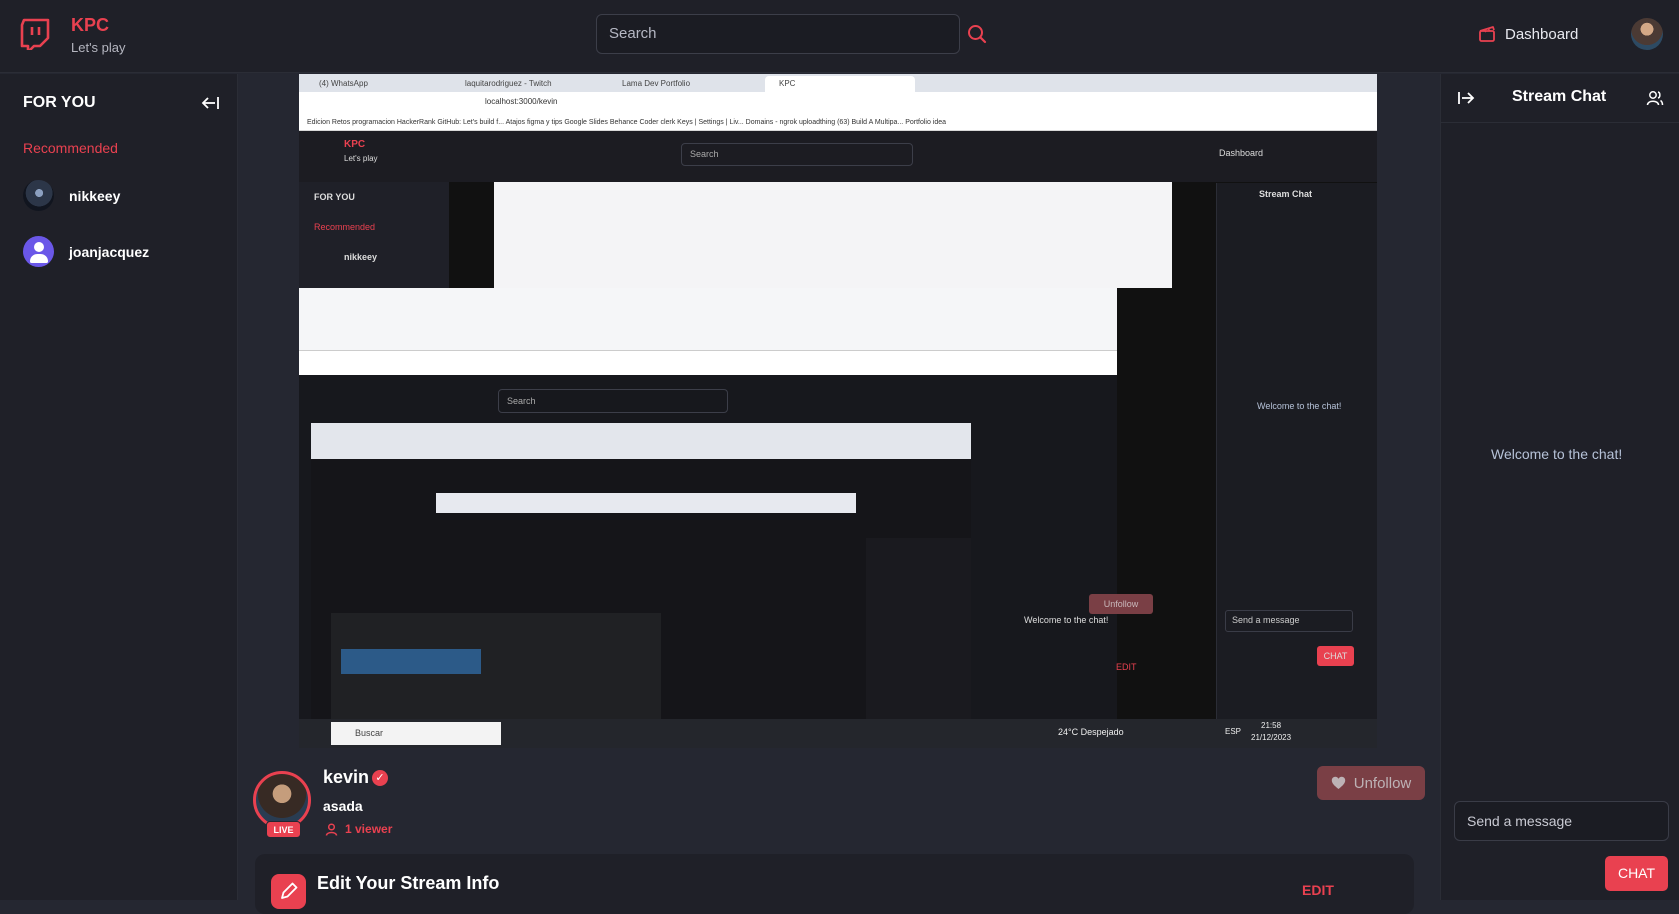  Describe the element at coordinates (119, 487) in the screenshot. I see `sidebar: FOR YOU Recommended nikkeey joanjacquez` at that location.